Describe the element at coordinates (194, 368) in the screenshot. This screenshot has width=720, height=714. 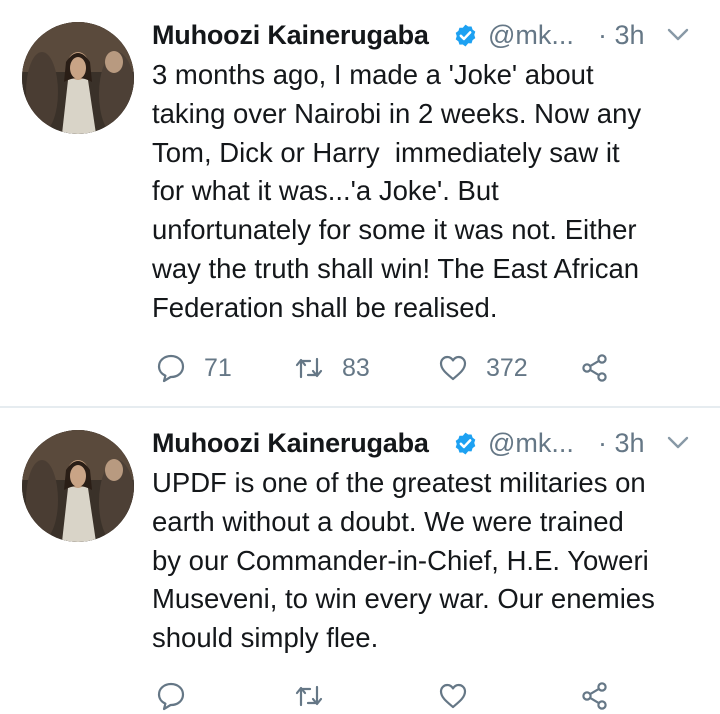
I see `reply-button: 71` at that location.